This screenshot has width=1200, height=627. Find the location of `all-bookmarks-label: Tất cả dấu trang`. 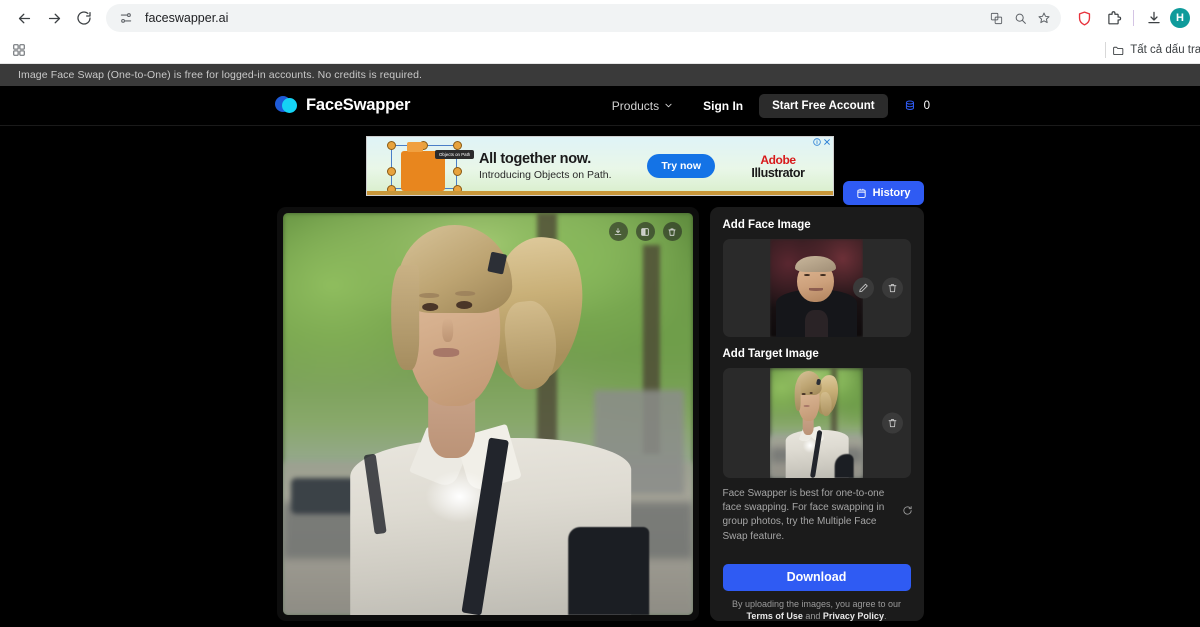

all-bookmarks-label: Tất cả dấu trang is located at coordinates (1165, 50).